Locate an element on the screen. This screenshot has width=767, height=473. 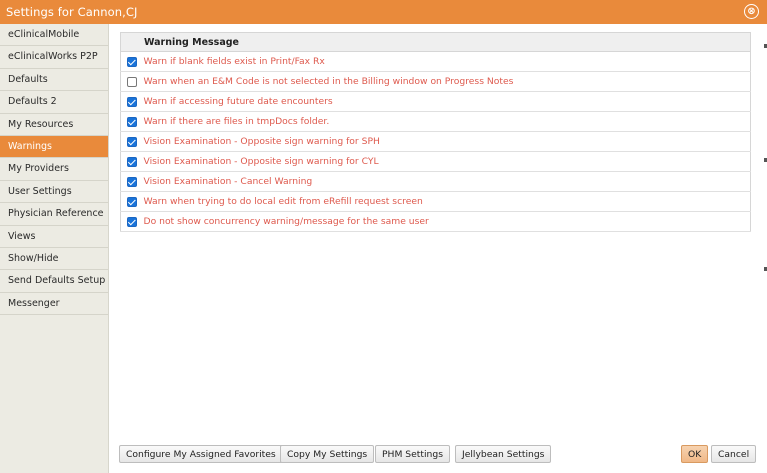
window-title: Settings for Cannon,CJ is located at coordinates (72, 12).